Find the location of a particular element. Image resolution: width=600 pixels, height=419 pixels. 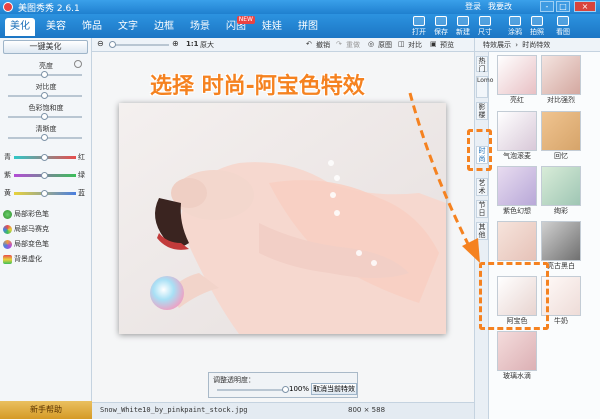

camera-icon is located at coordinates (537, 21).